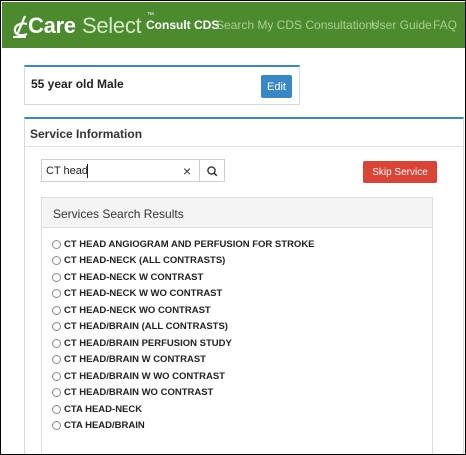 Image resolution: width=466 pixels, height=455 pixels. I want to click on result-label: CT HEAD/BRAIN WO CONTRAST, so click(139, 393).